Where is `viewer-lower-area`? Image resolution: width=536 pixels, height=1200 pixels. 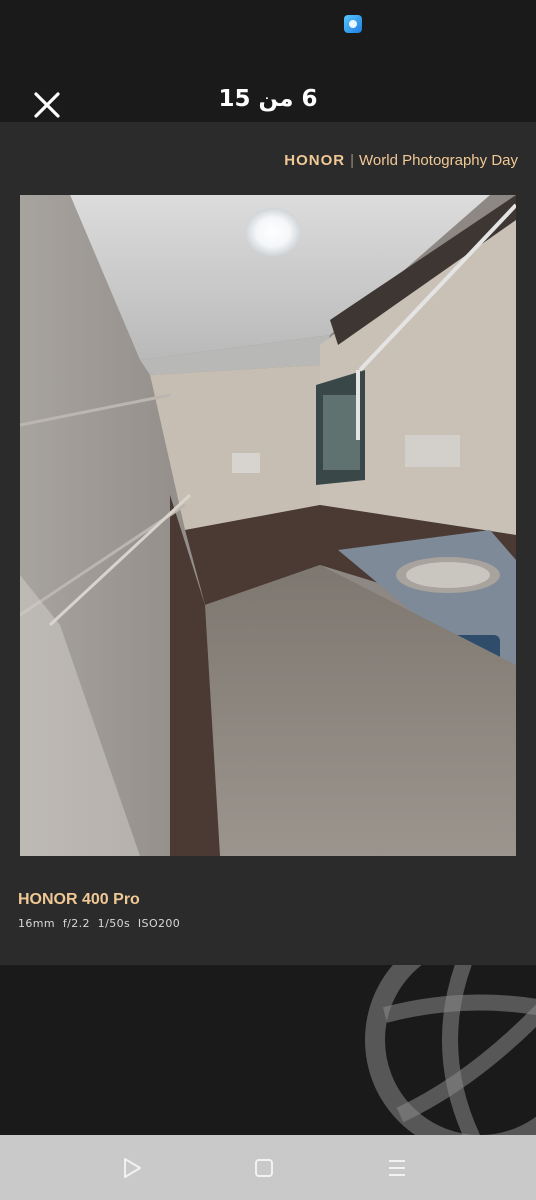
viewer-lower-area is located at coordinates (268, 1050).